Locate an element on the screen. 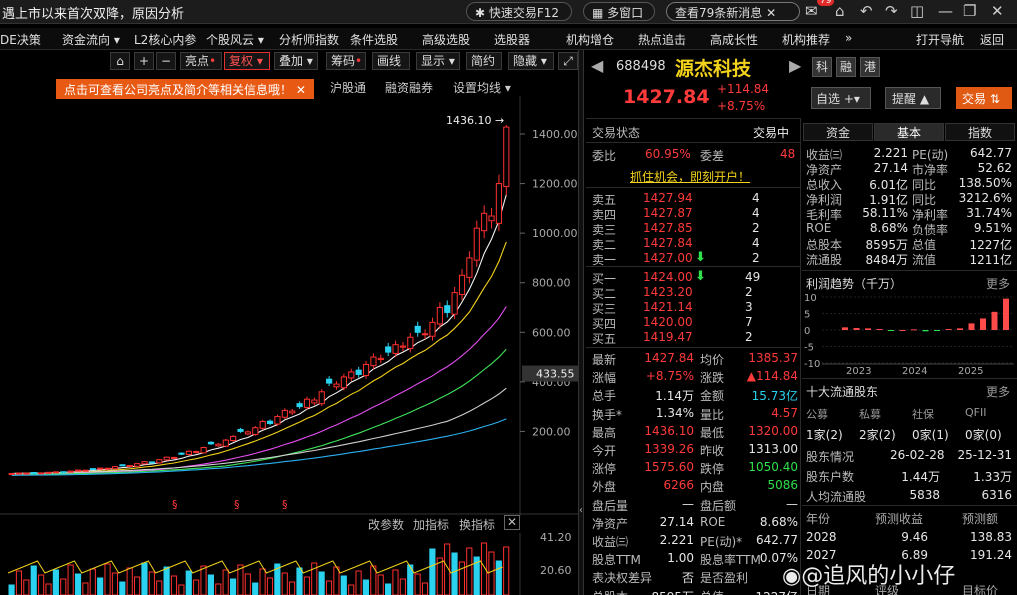 This screenshot has height=595, width=1017. highlight-label: 亮点 is located at coordinates (197, 61).